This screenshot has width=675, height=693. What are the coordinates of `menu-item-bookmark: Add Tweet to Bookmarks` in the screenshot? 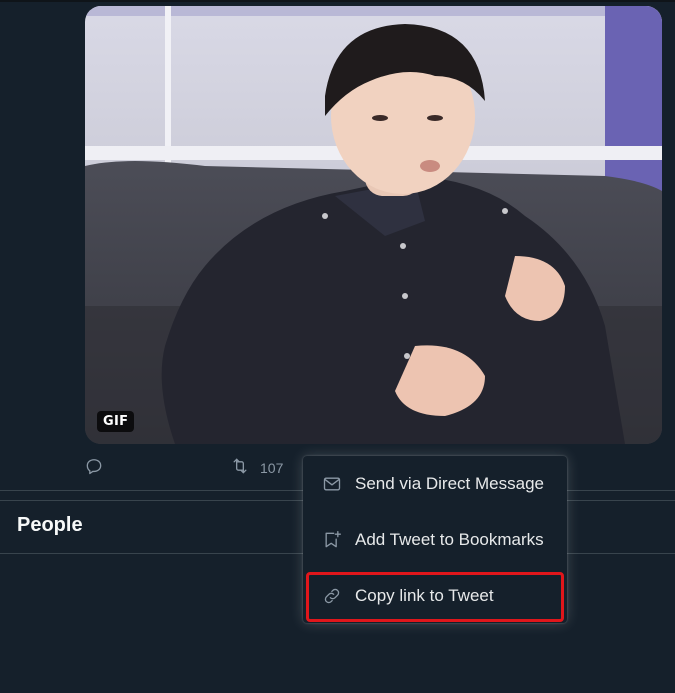 It's located at (435, 540).